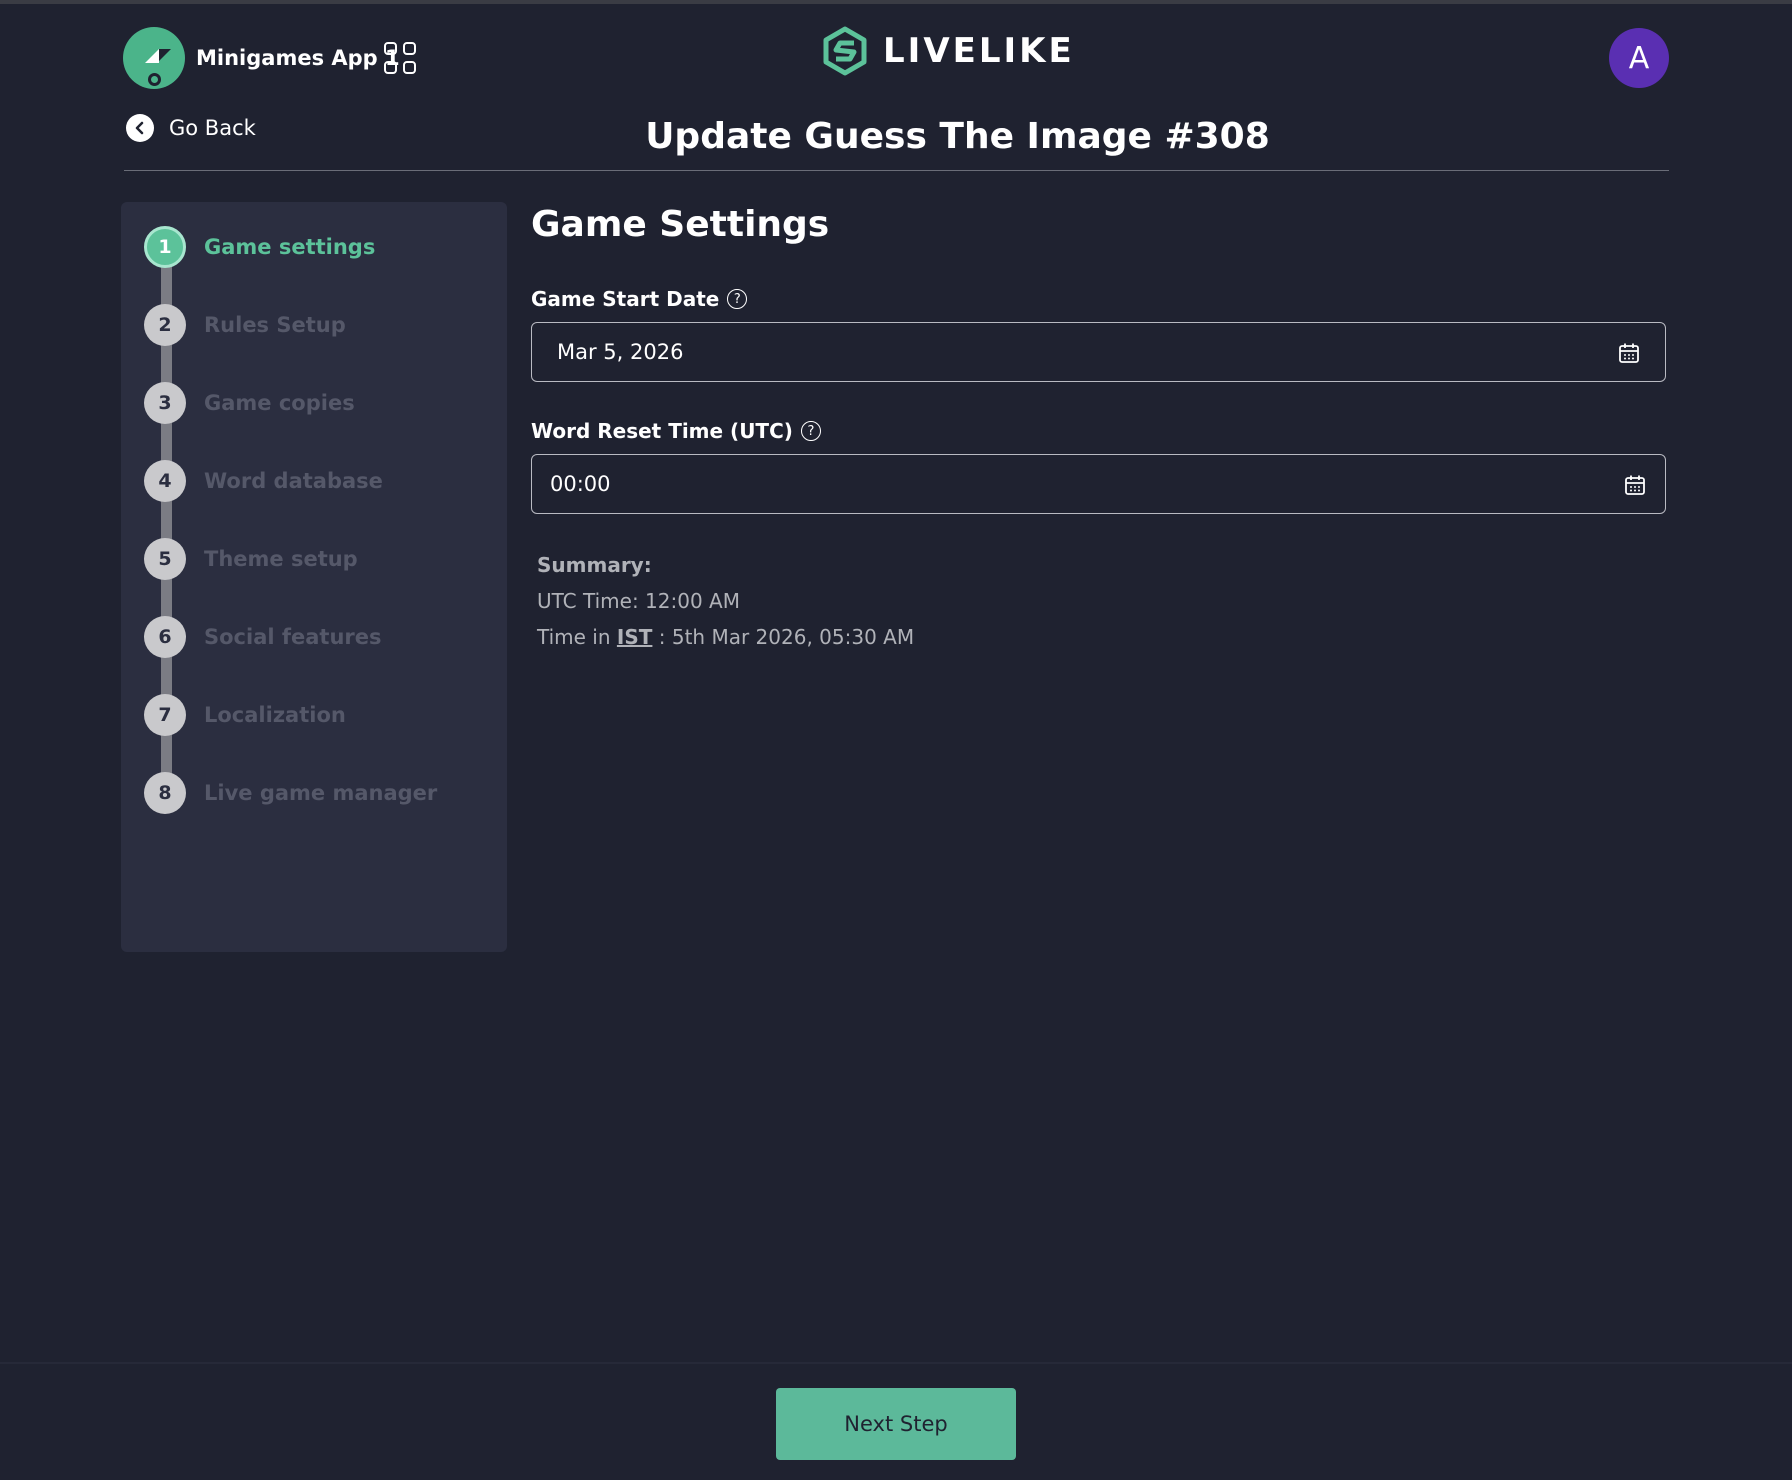 The width and height of the screenshot is (1792, 1480). Describe the element at coordinates (290, 247) in the screenshot. I see `step-label: Game settings` at that location.